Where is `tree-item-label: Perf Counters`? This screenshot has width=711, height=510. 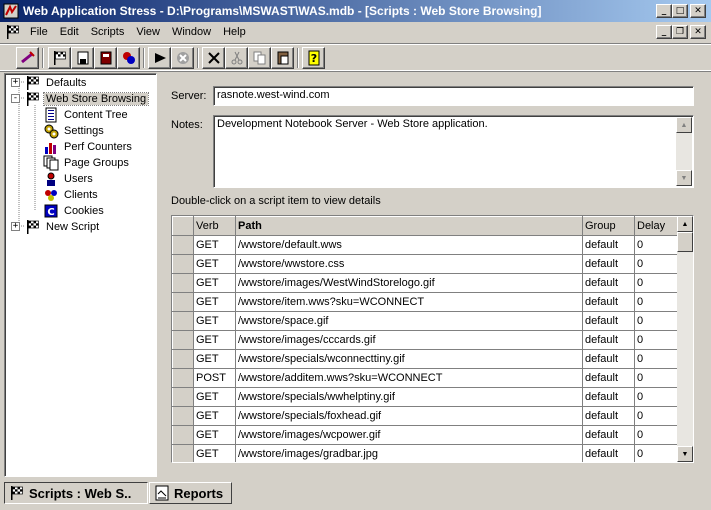 tree-item-label: Perf Counters is located at coordinates (98, 147).